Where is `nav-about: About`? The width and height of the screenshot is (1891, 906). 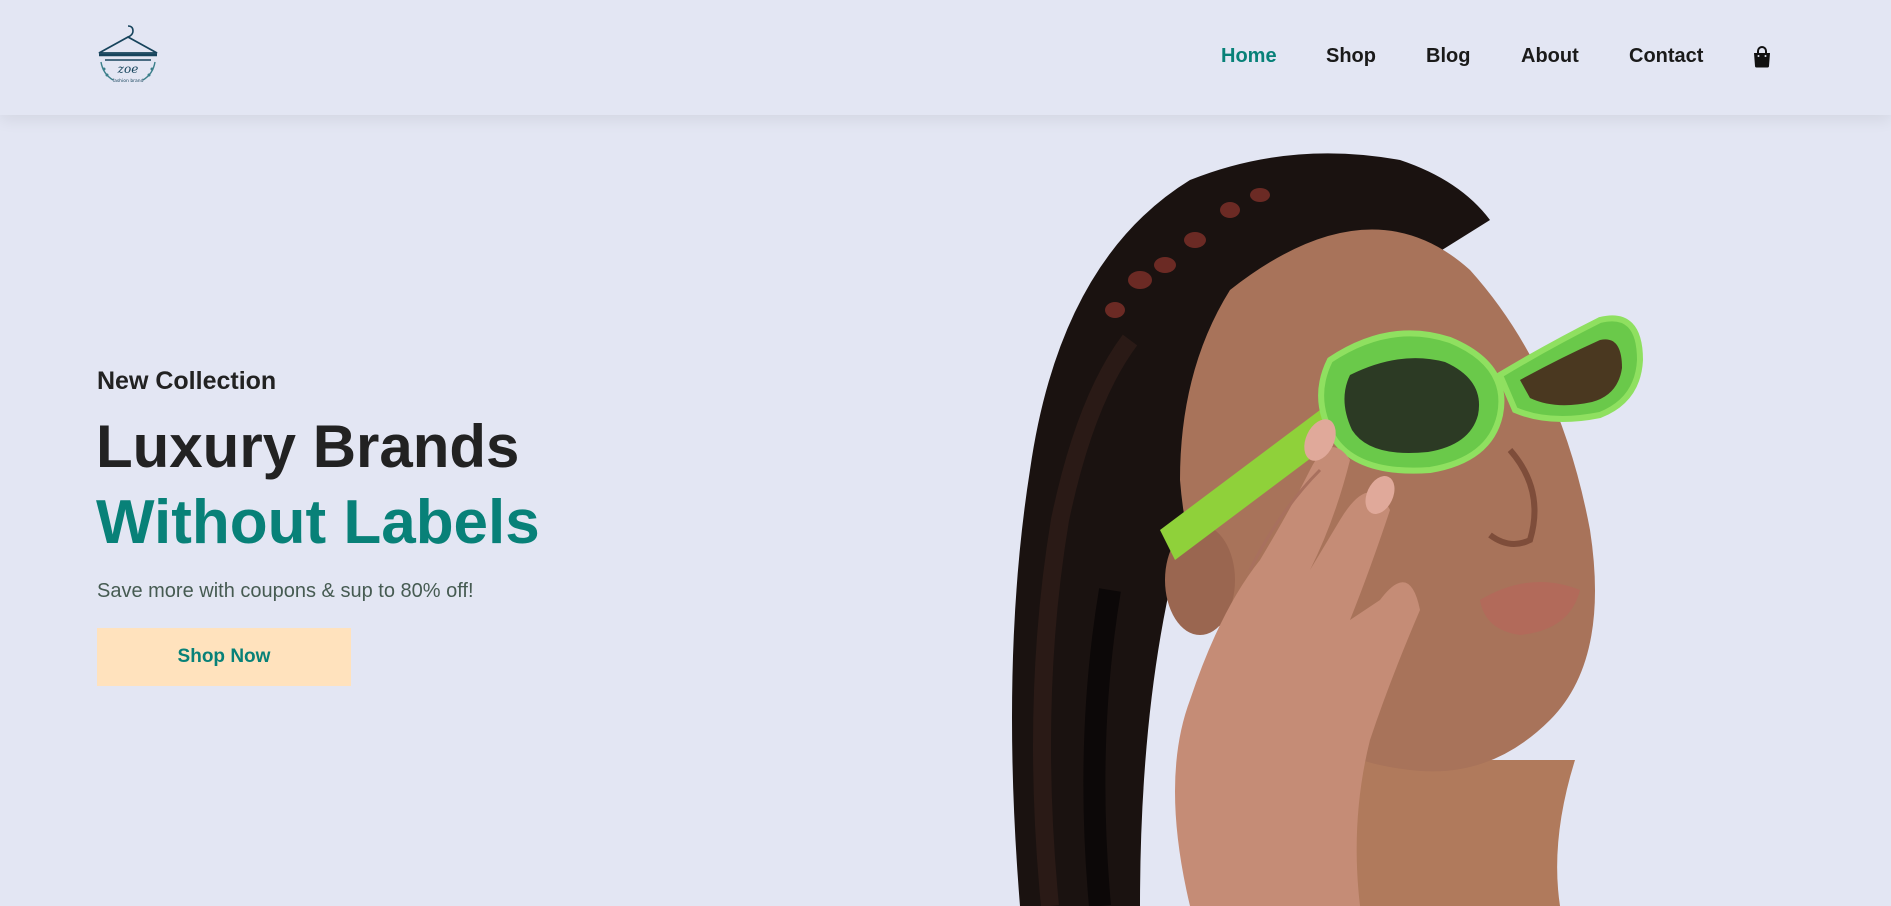
nav-about: About is located at coordinates (1550, 56).